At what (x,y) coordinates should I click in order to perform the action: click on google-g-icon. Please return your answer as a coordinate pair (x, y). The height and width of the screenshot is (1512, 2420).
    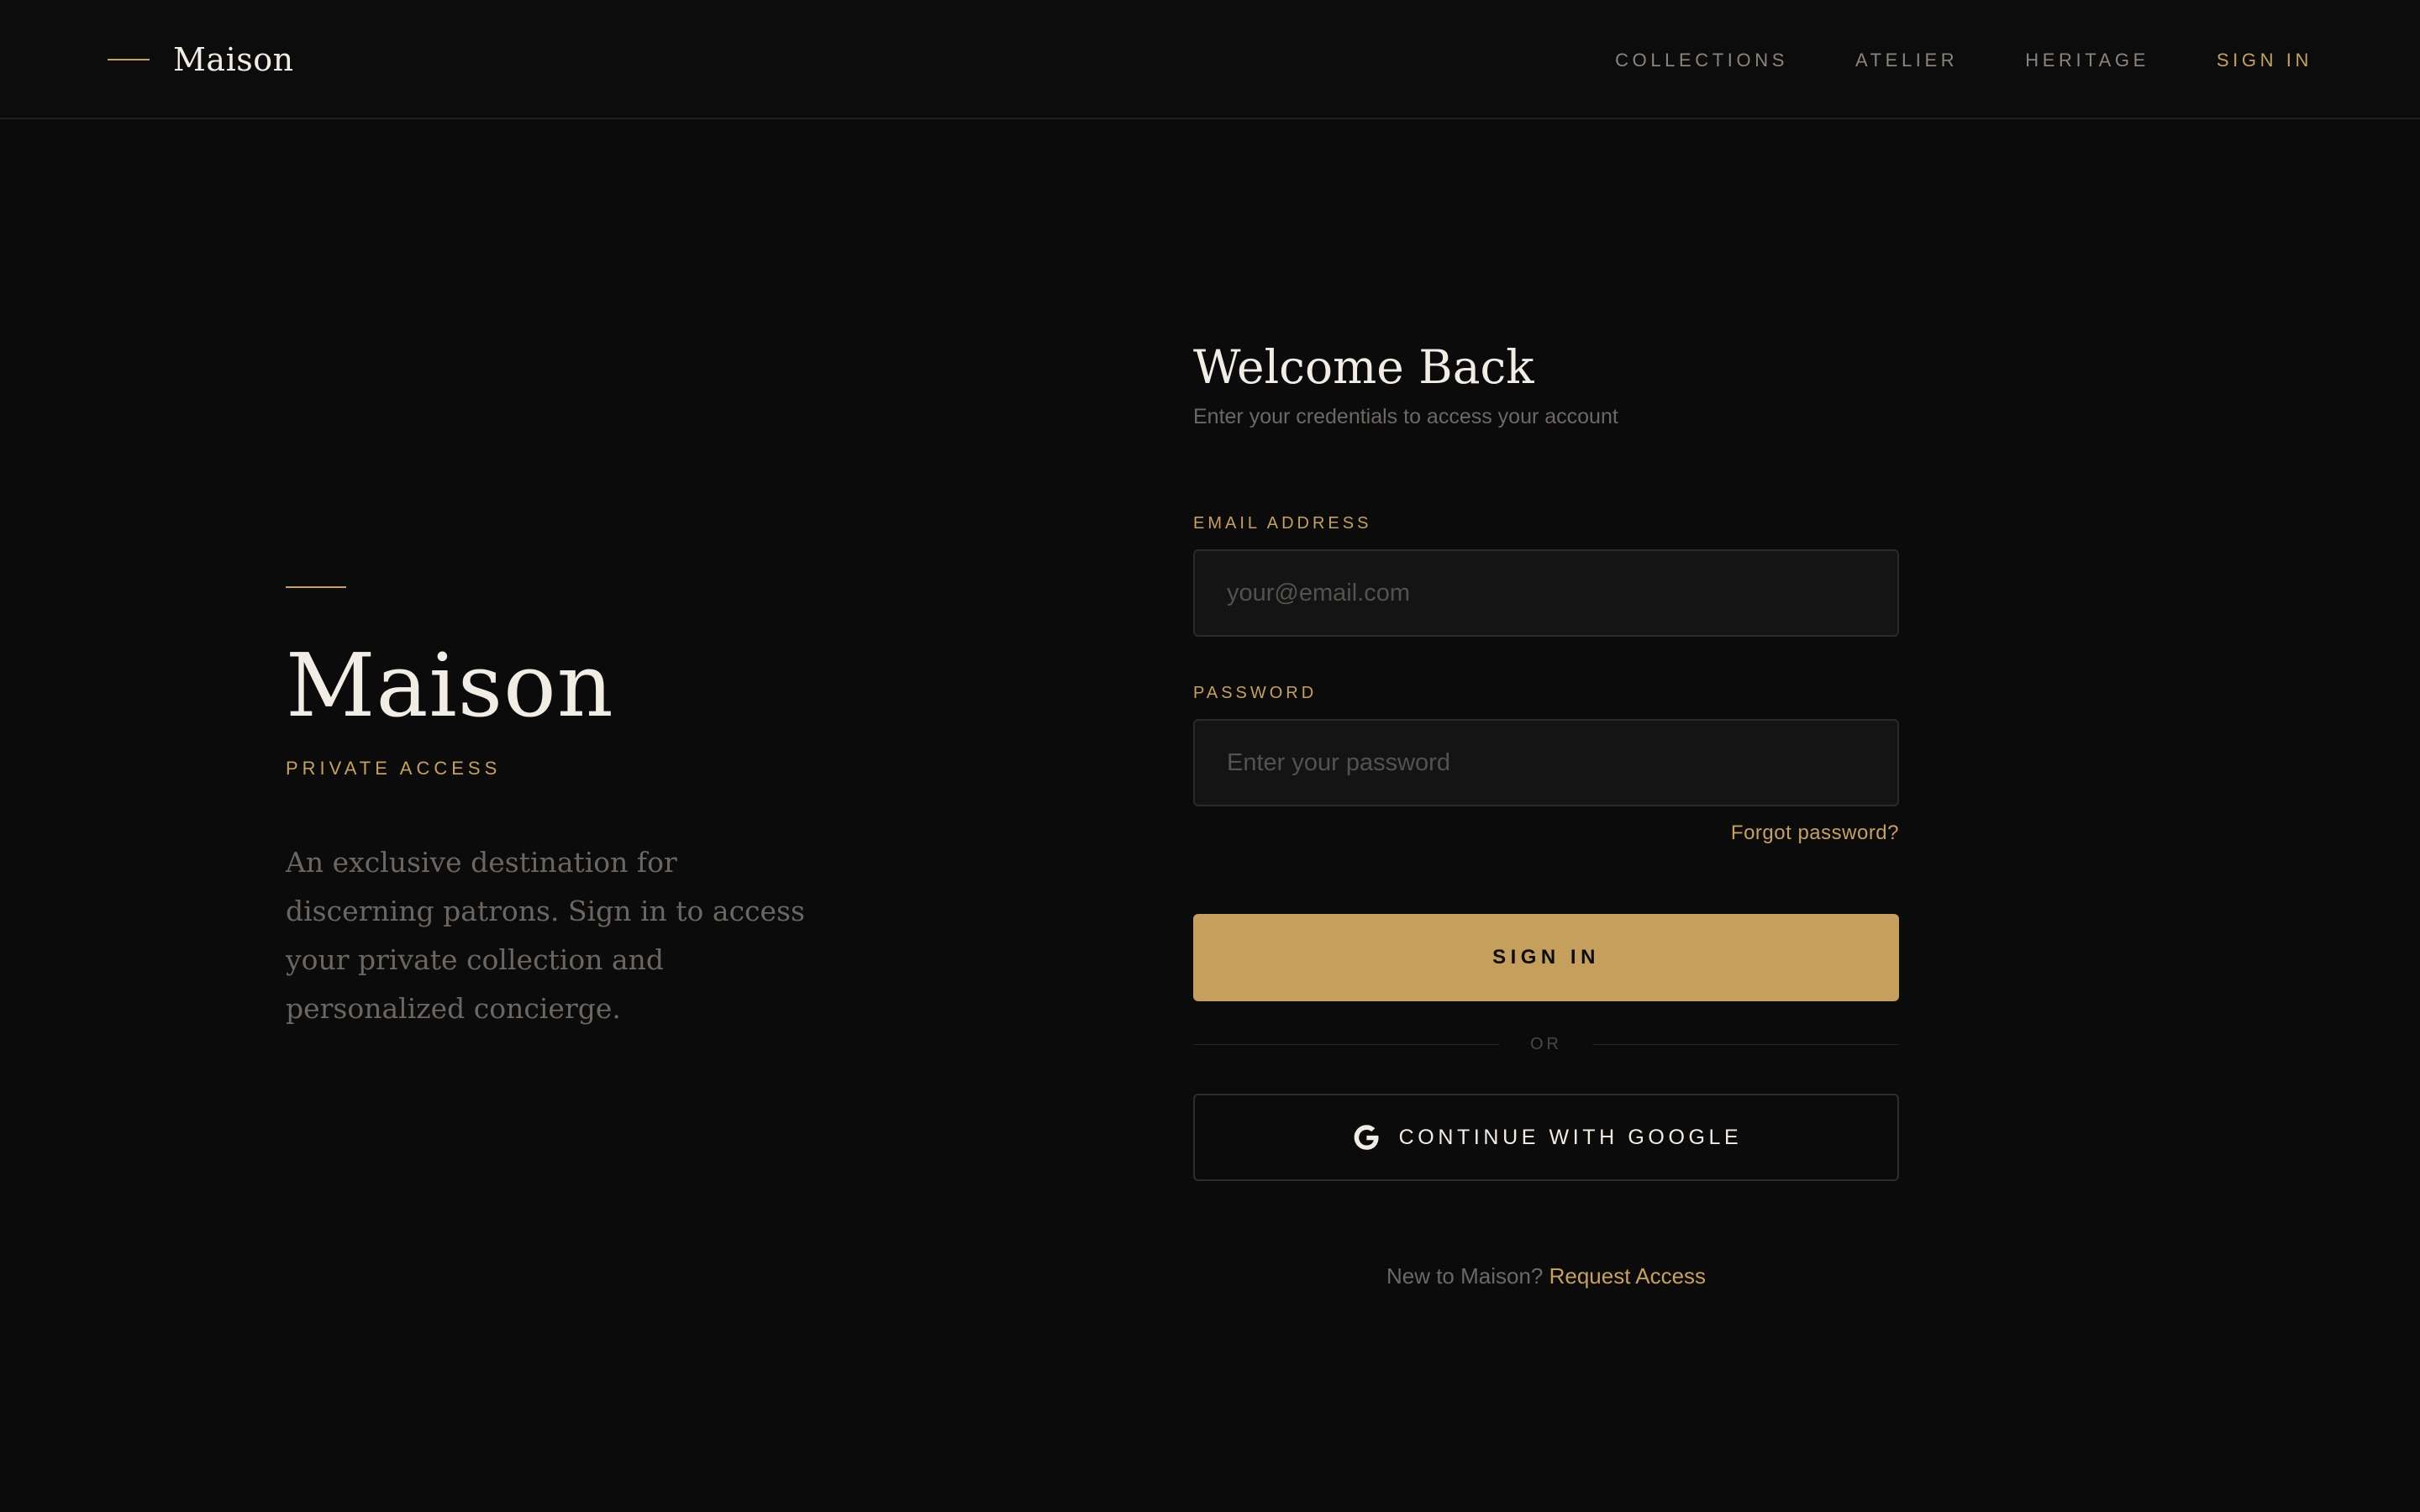
    Looking at the image, I should click on (1366, 1137).